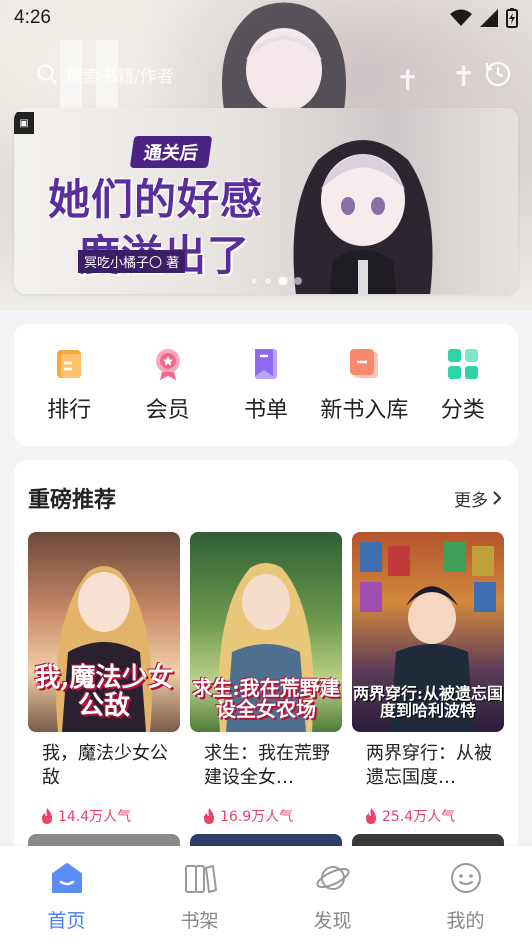 This screenshot has height=946, width=532. Describe the element at coordinates (471, 500) in the screenshot. I see `more-label: 更多` at that location.